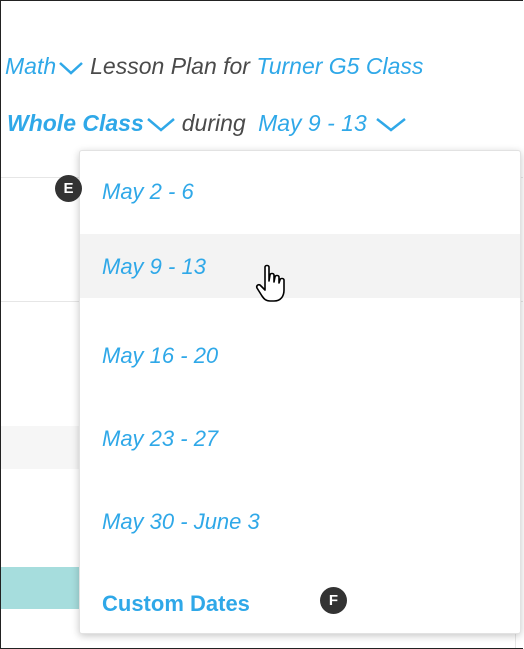 This screenshot has height=649, width=524. What do you see at coordinates (46, 447) in the screenshot?
I see `background-row` at bounding box center [46, 447].